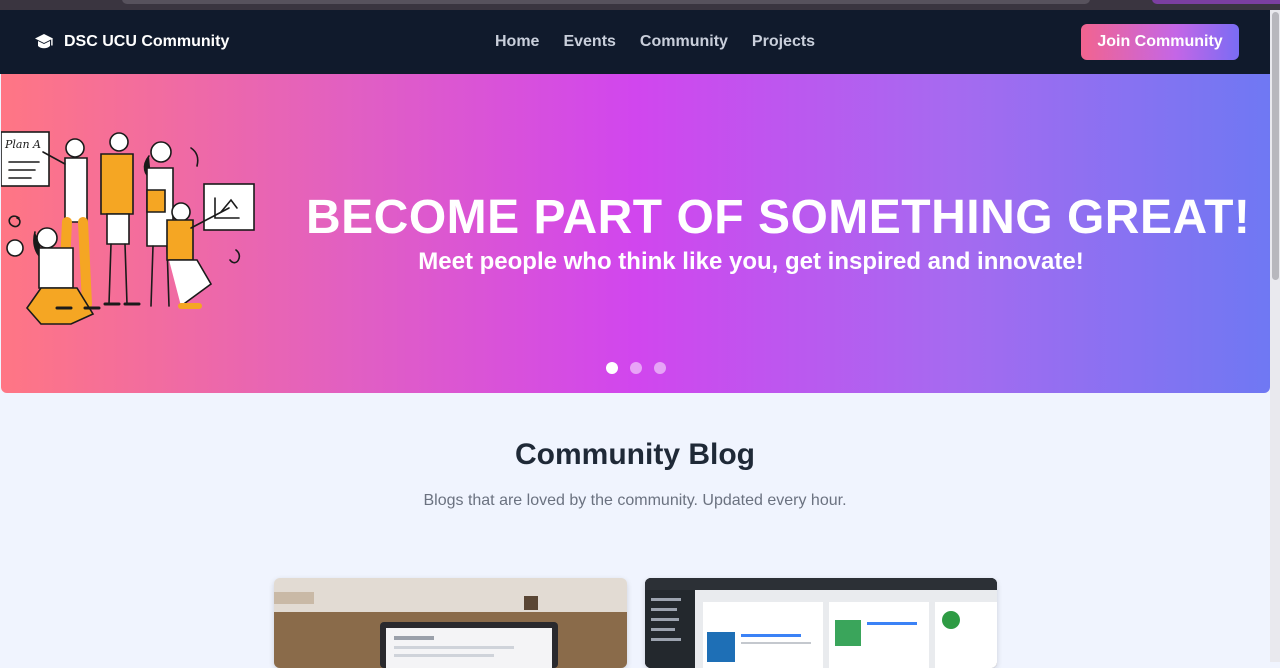 The image size is (1280, 668). I want to click on join-community-button: Join Community, so click(1160, 42).